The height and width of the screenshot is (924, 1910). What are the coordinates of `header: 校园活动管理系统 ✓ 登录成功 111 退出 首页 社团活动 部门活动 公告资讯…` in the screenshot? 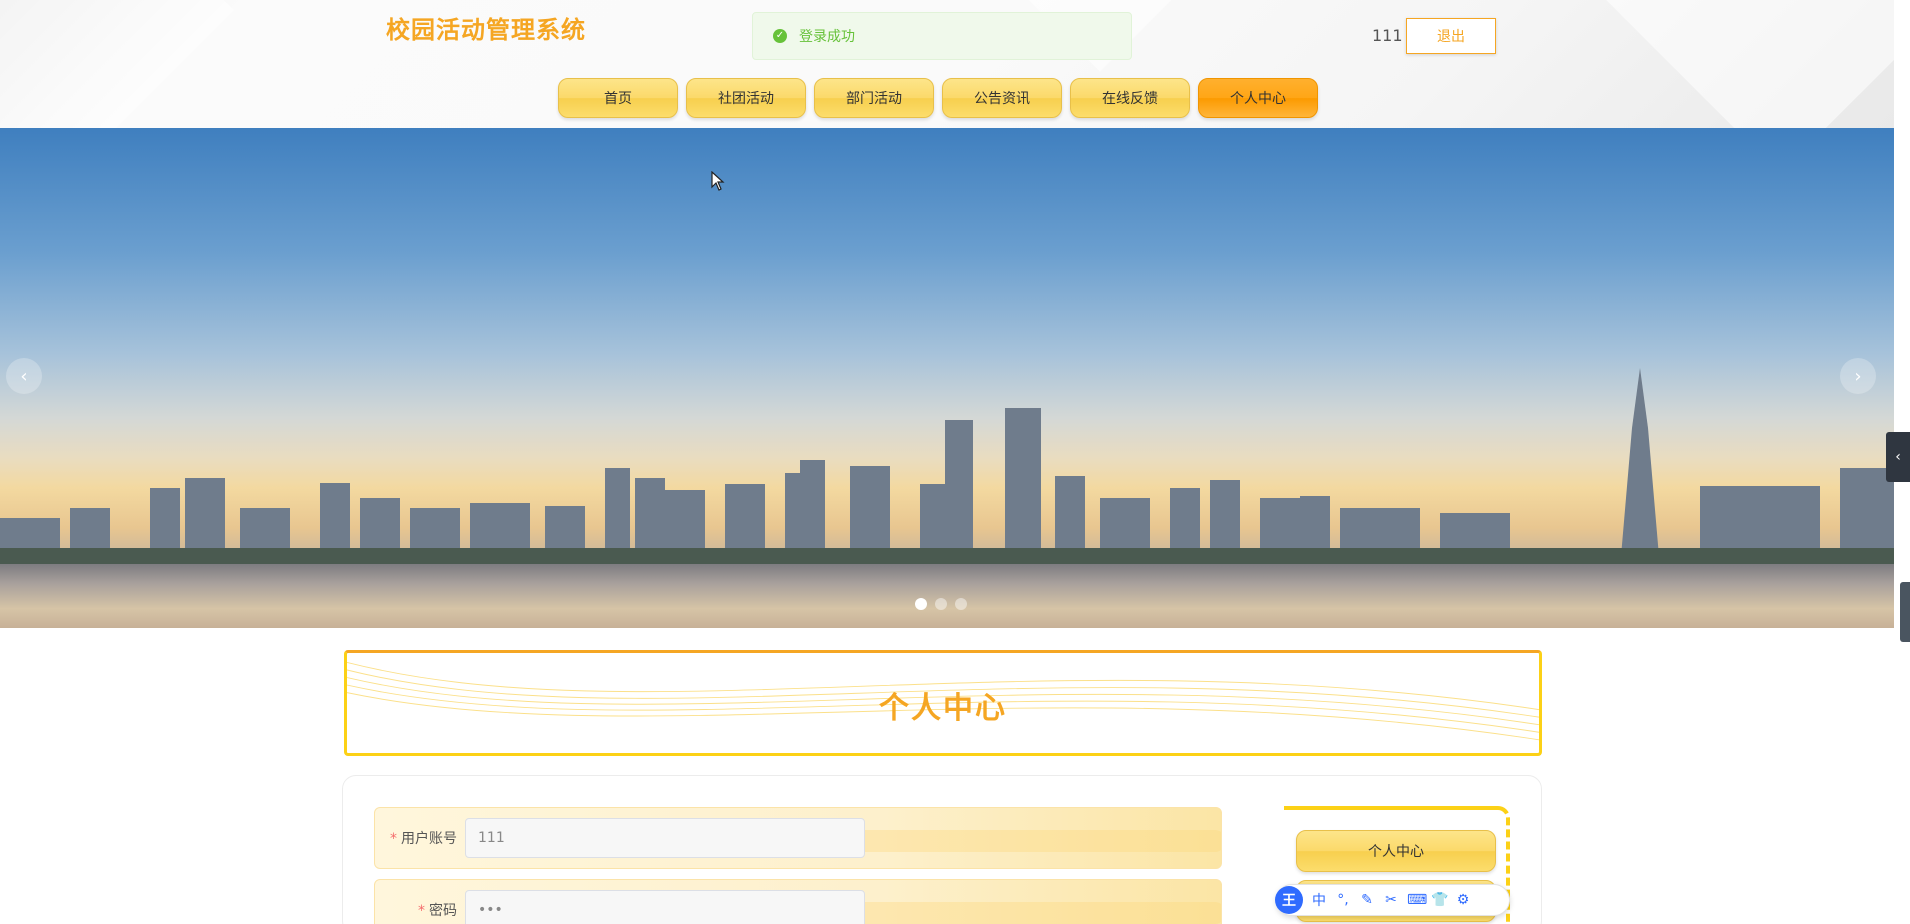 It's located at (947, 64).